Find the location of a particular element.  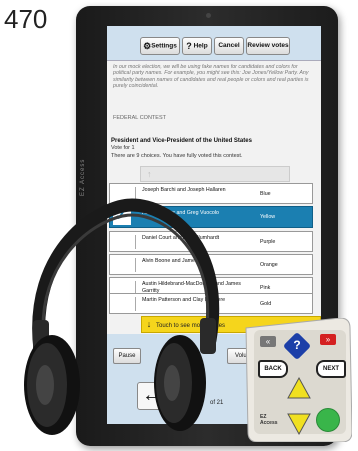

fast-forward-button: » is located at coordinates (328, 339).